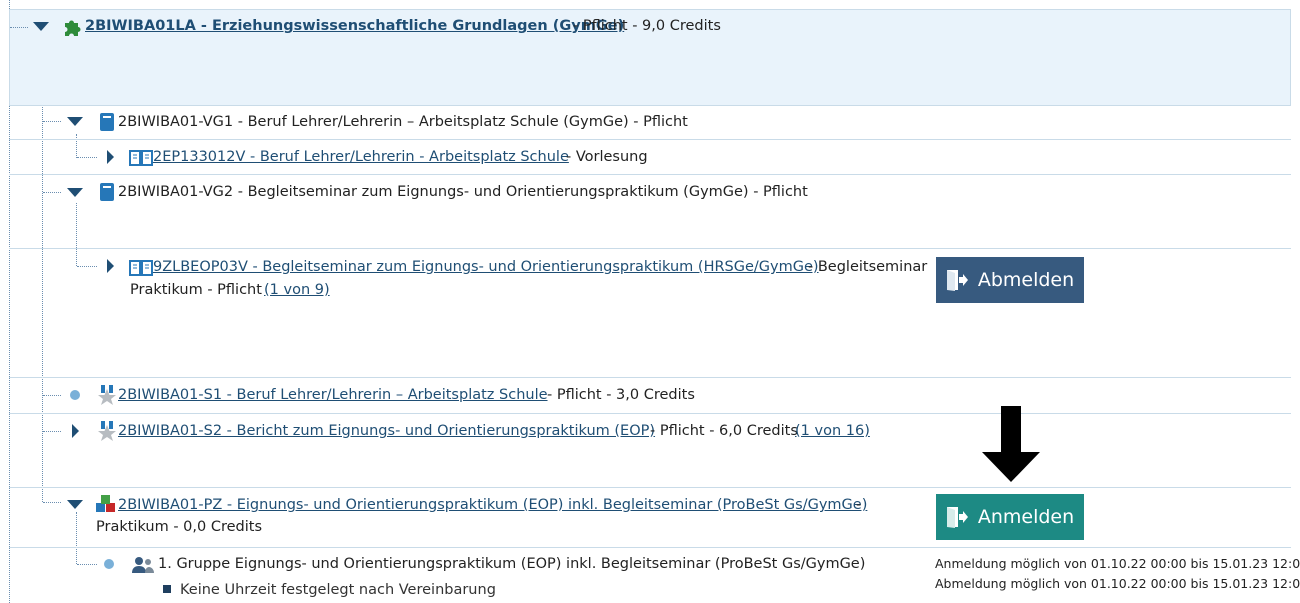 The image size is (1300, 603). What do you see at coordinates (607, 157) in the screenshot?
I see `vg1-course-suffix: - Vorlesung` at bounding box center [607, 157].